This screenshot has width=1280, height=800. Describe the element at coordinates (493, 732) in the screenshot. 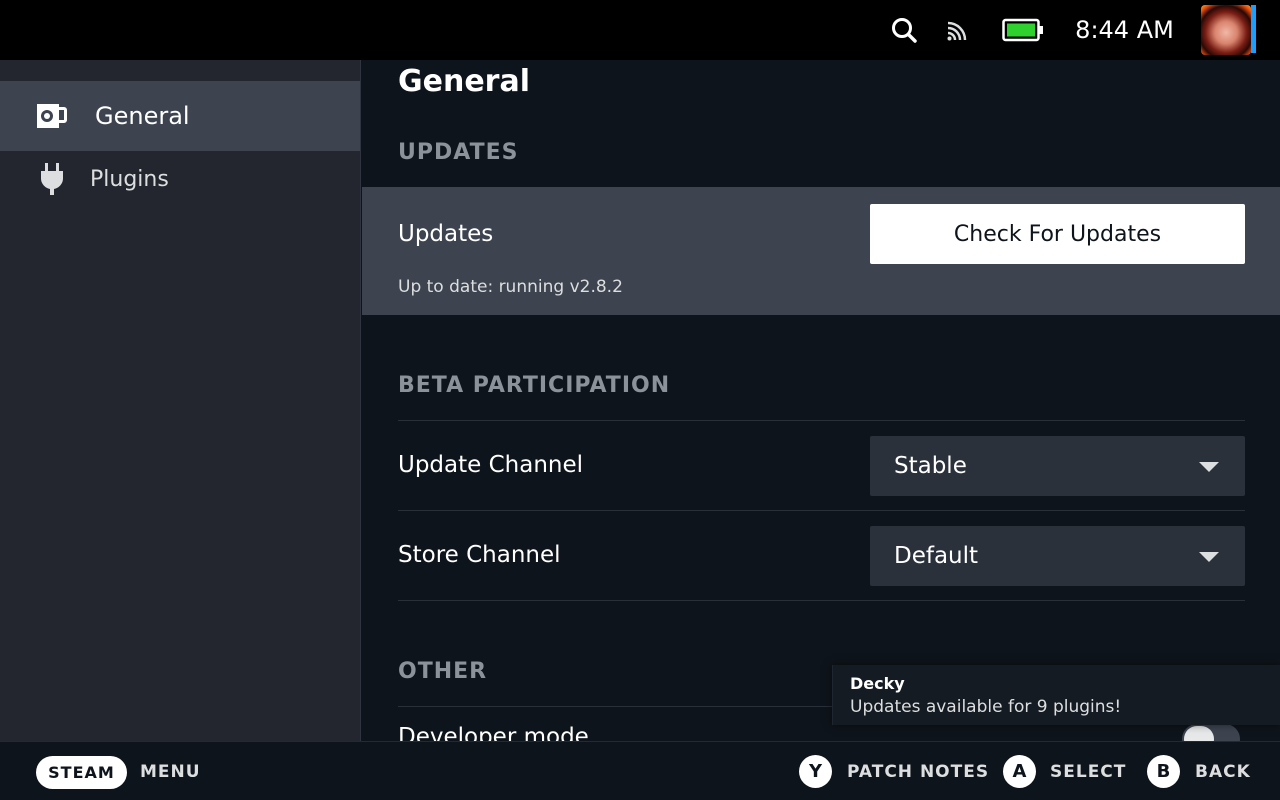

I see `developer-mode-label: Developer mode` at that location.